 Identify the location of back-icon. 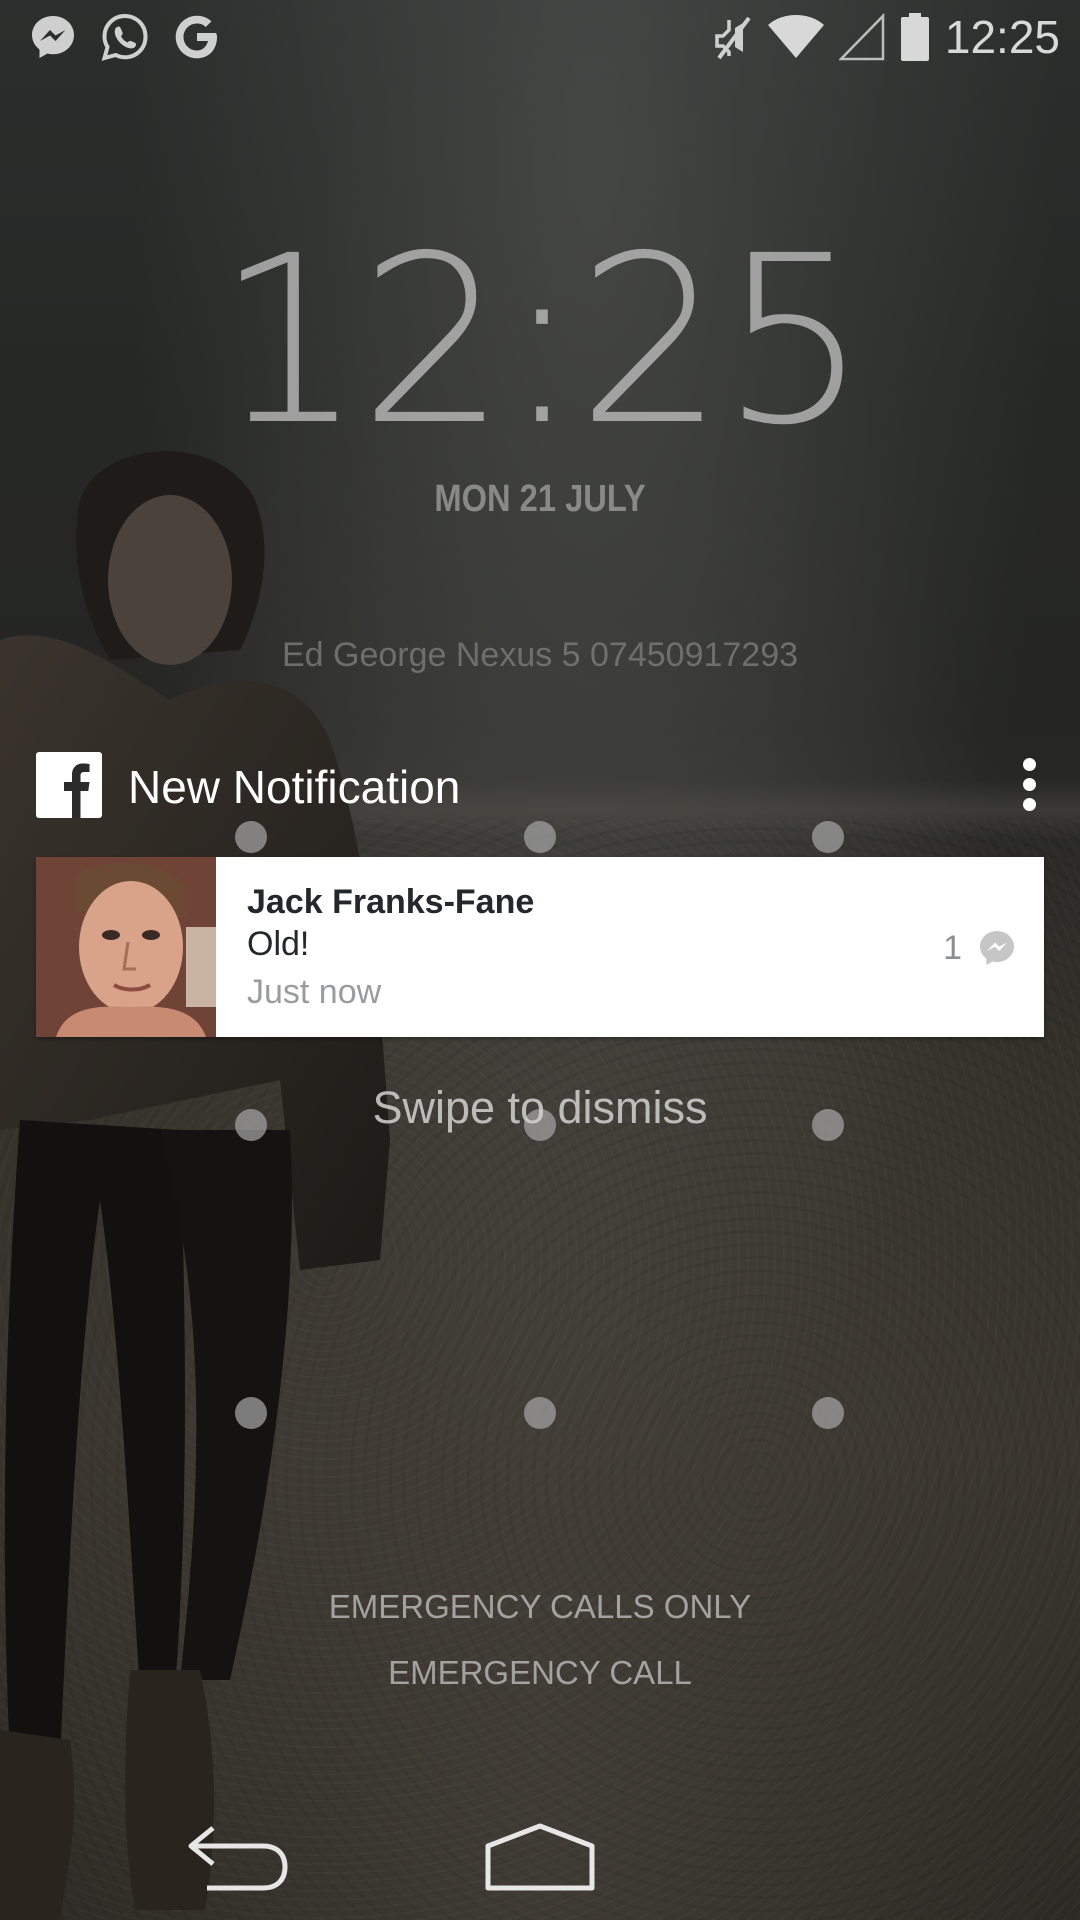
(240, 1859).